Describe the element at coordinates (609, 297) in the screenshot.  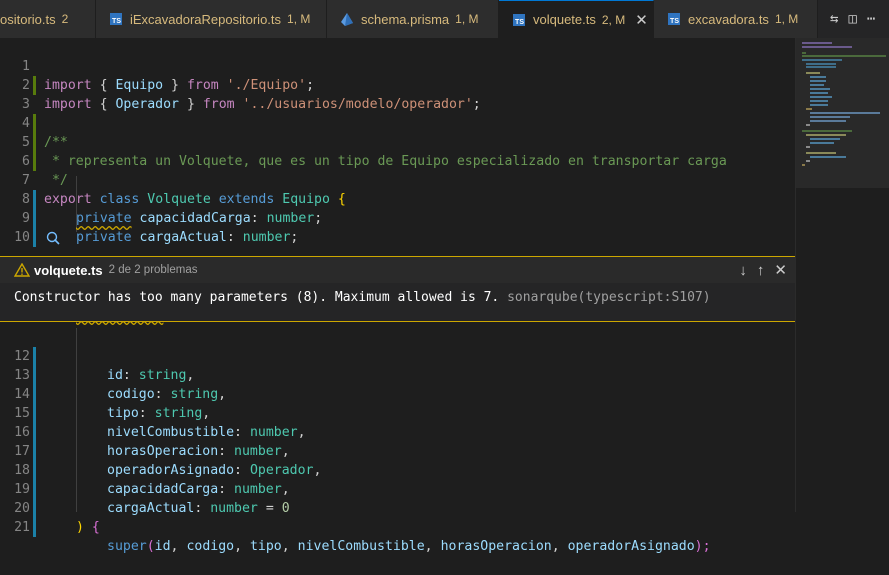
I see `problem-source: sonarqube(typescript:S107)` at that location.